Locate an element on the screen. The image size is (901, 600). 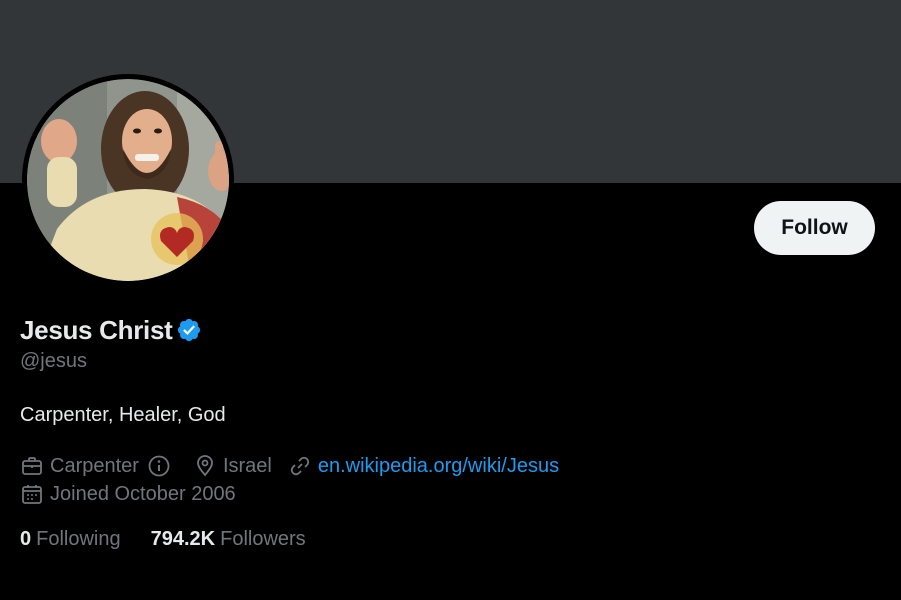
bio: Carpenter, Healer, God is located at coordinates (123, 415).